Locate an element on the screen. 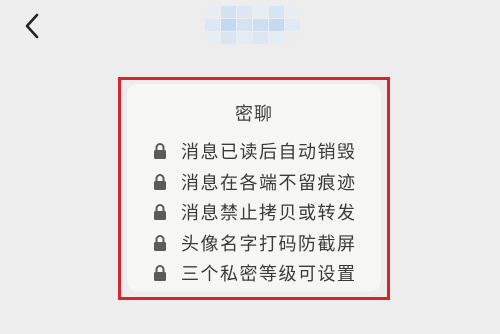 The height and width of the screenshot is (334, 500). feature-item: 头像名字打码防截屏 is located at coordinates (255, 243).